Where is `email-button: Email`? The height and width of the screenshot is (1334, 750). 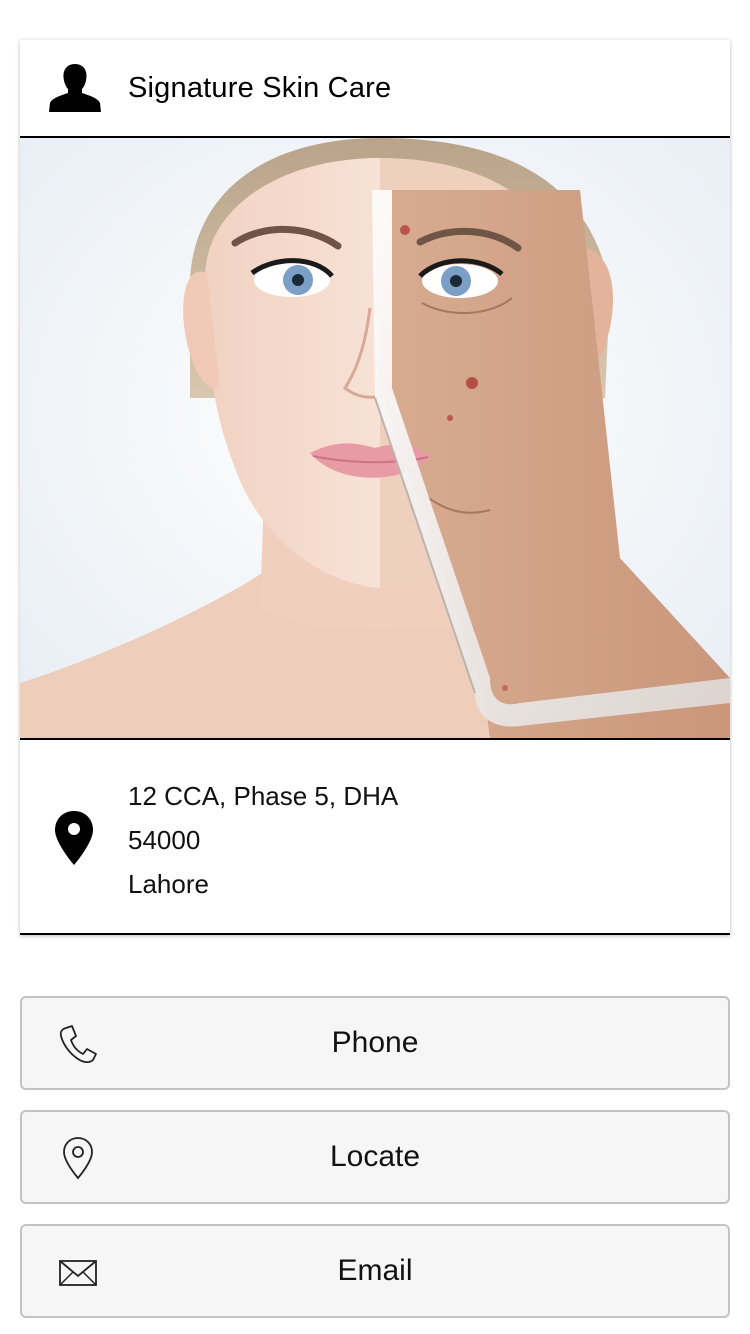 email-button: Email is located at coordinates (375, 1271).